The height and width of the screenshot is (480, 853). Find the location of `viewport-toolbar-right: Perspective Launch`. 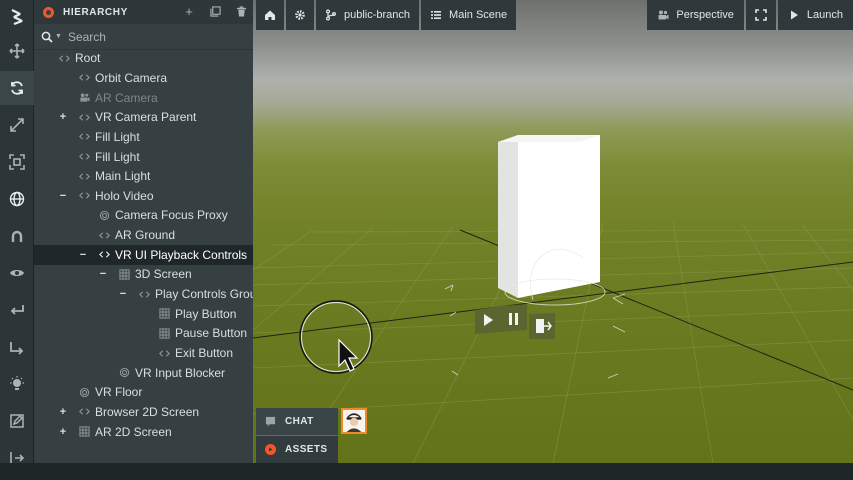

viewport-toolbar-right: Perspective Launch is located at coordinates (750, 15).